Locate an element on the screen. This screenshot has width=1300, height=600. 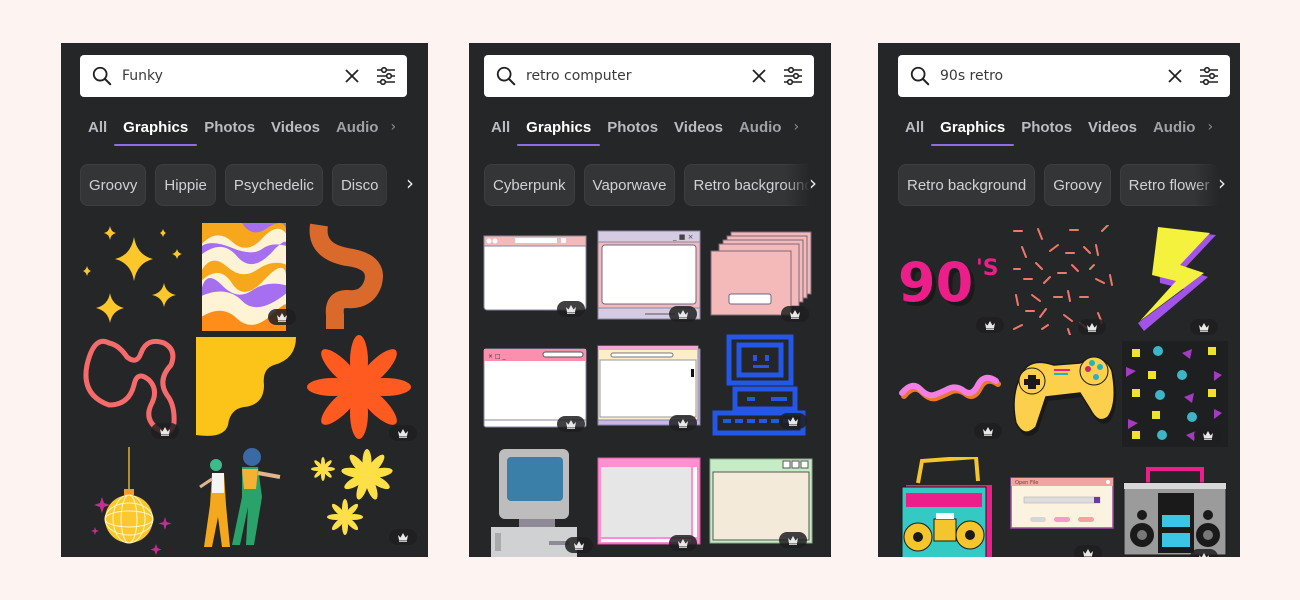
graphic-blue-pixel-computer is located at coordinates (762, 386).